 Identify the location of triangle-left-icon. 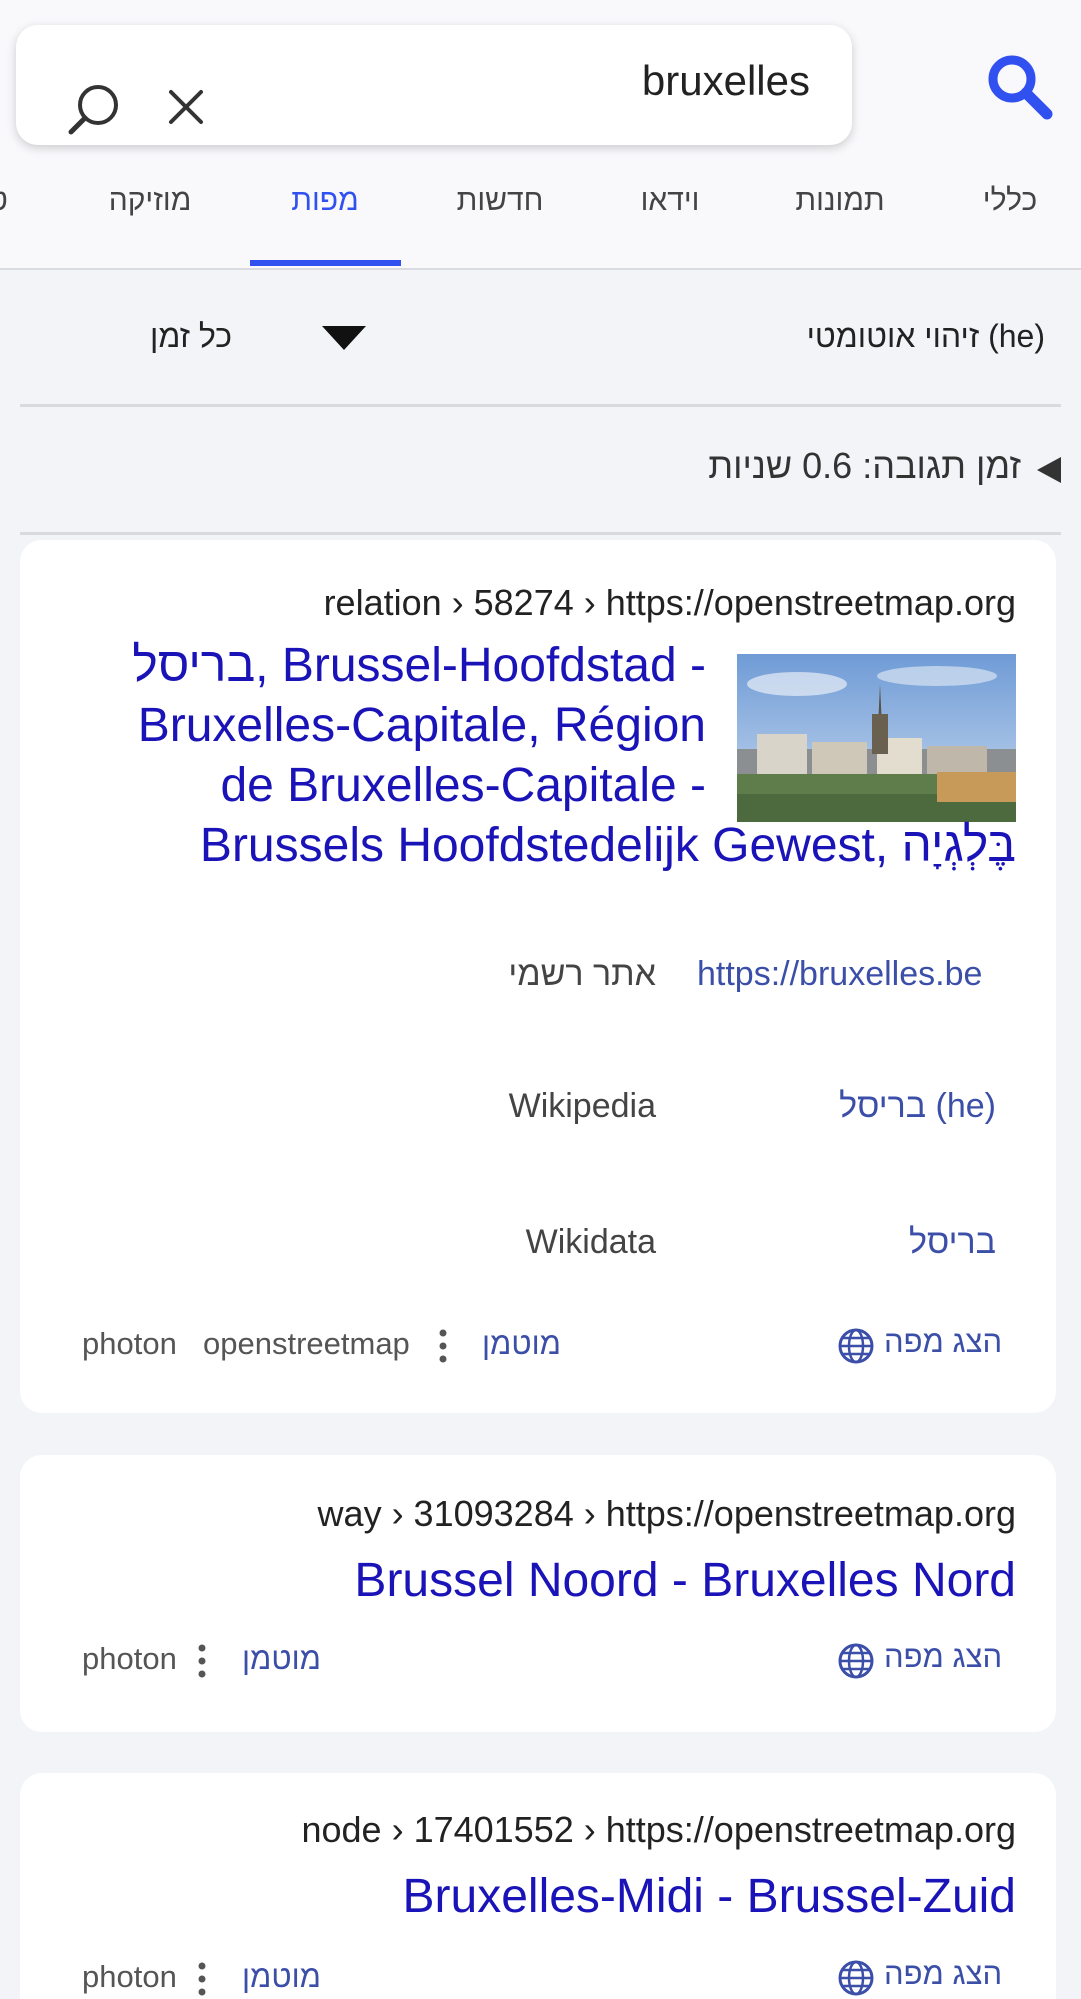
(1049, 470).